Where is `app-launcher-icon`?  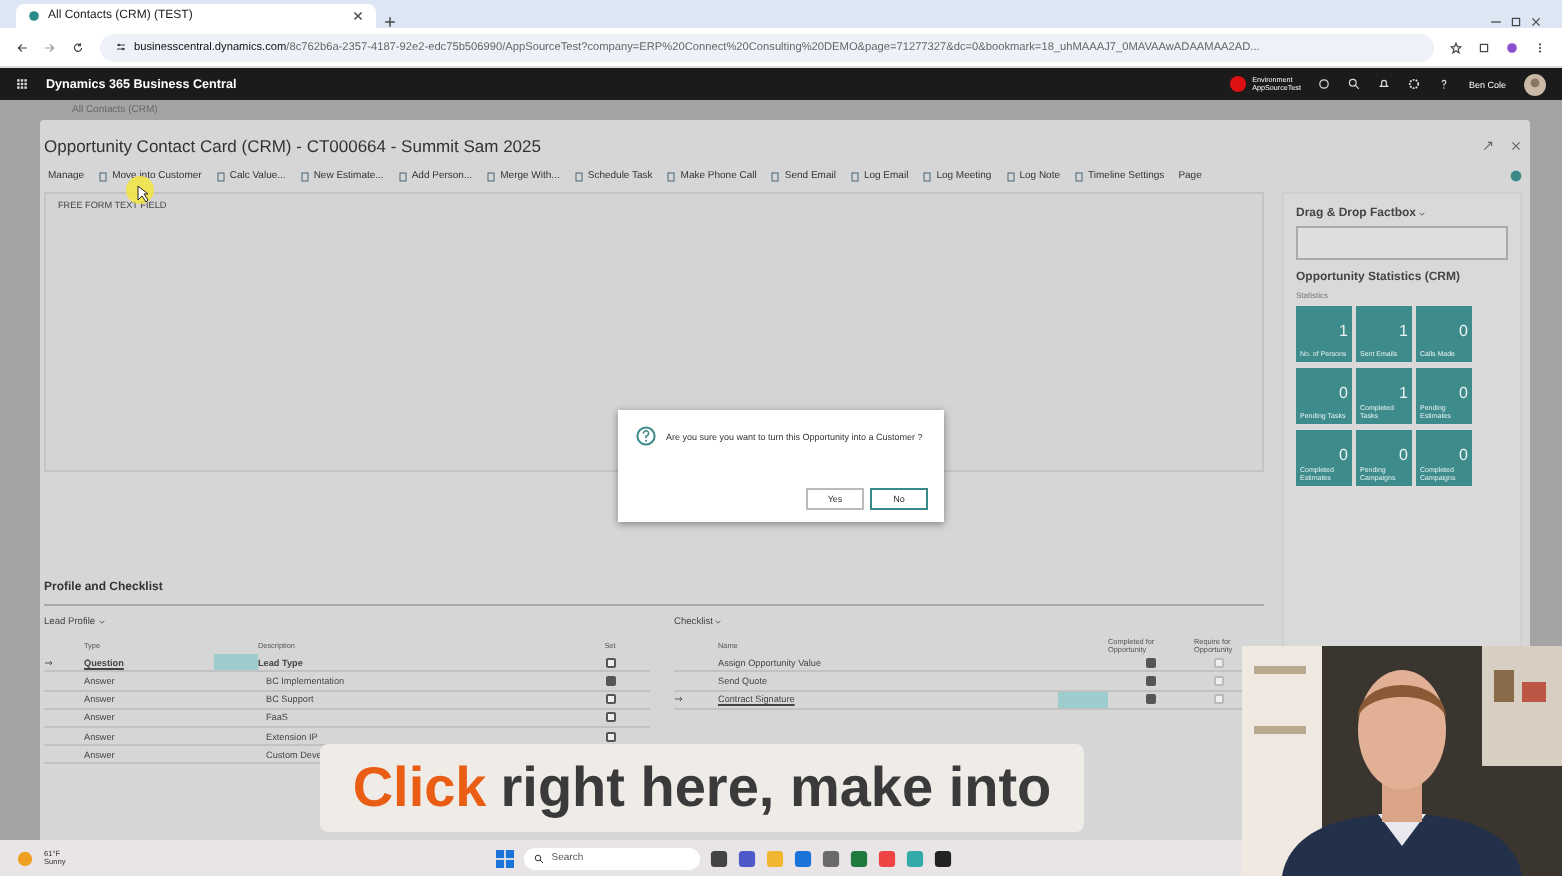
app-launcher-icon is located at coordinates (22, 84).